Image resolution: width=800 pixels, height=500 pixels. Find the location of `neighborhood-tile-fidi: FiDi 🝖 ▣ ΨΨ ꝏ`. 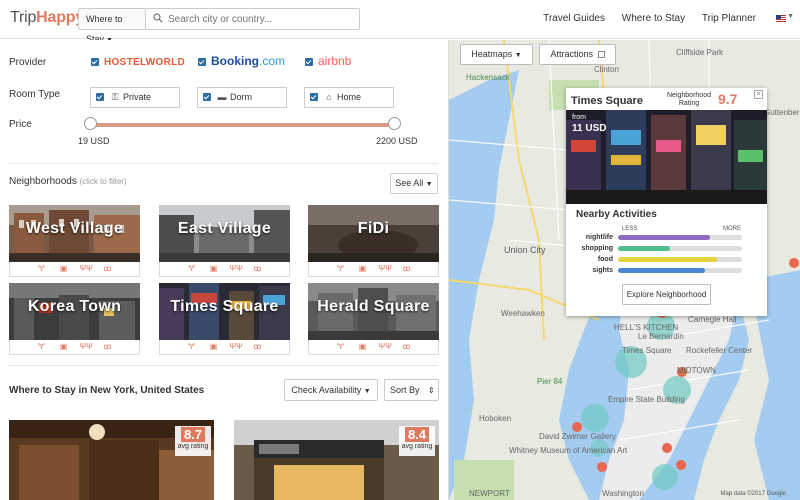

neighborhood-tile-fidi: FiDi 🝖 ▣ ΨΨ ꝏ is located at coordinates (373, 241).